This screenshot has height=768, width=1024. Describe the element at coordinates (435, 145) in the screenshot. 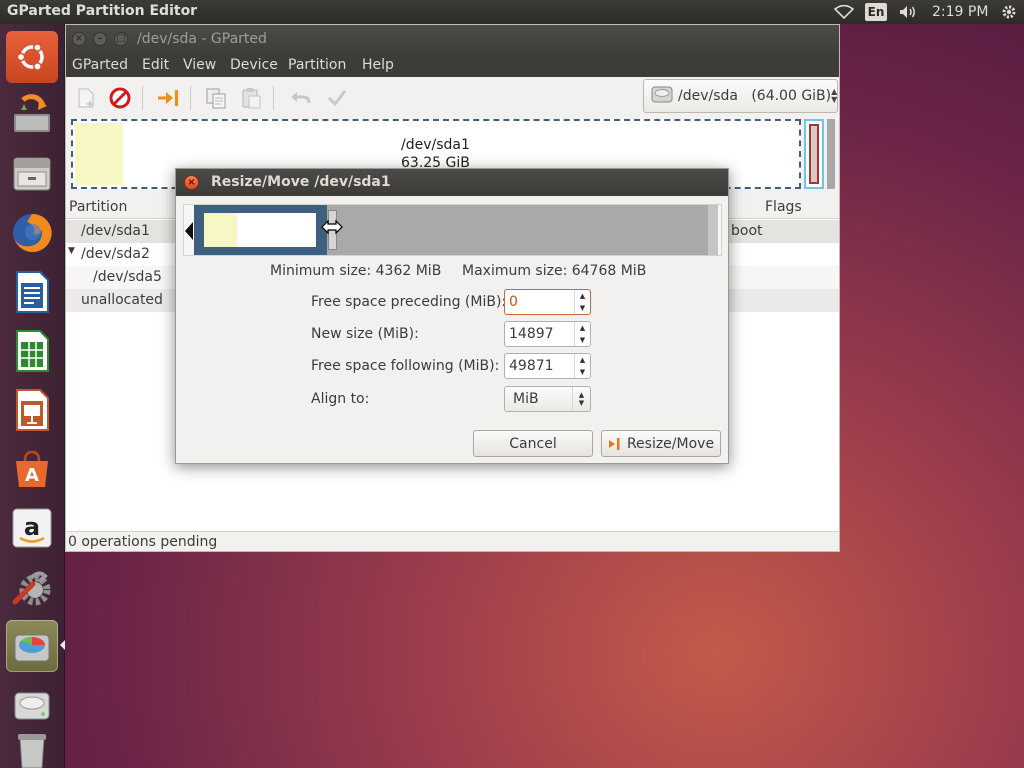

I see `disk-graph-partition-name: /dev/sda1` at that location.